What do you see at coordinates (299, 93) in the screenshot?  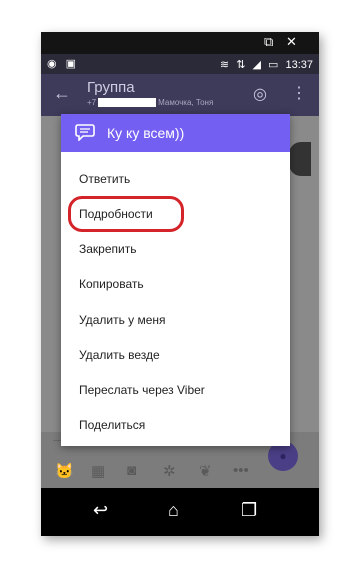 I see `more-vert-icon: ⋮` at bounding box center [299, 93].